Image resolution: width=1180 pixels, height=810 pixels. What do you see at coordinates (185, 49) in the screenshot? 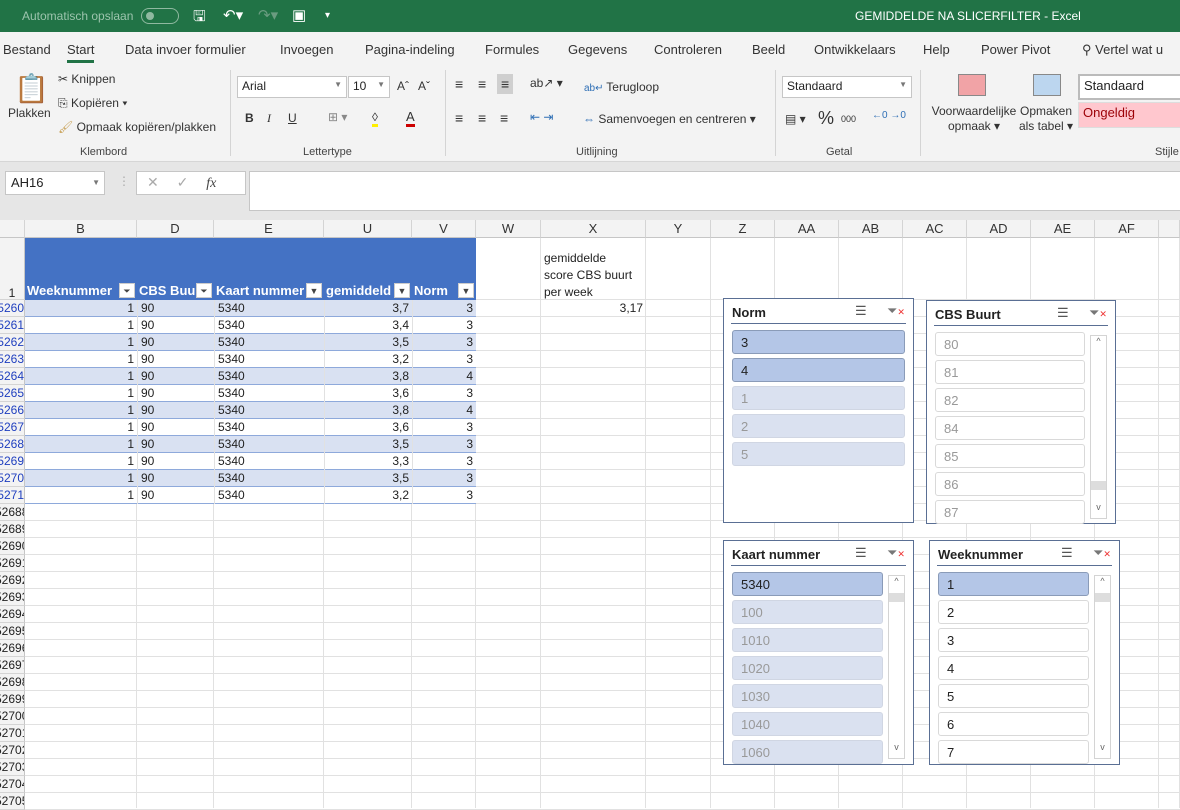
I see `tab-data-invoer-formulier: Data invoer formulier` at bounding box center [185, 49].